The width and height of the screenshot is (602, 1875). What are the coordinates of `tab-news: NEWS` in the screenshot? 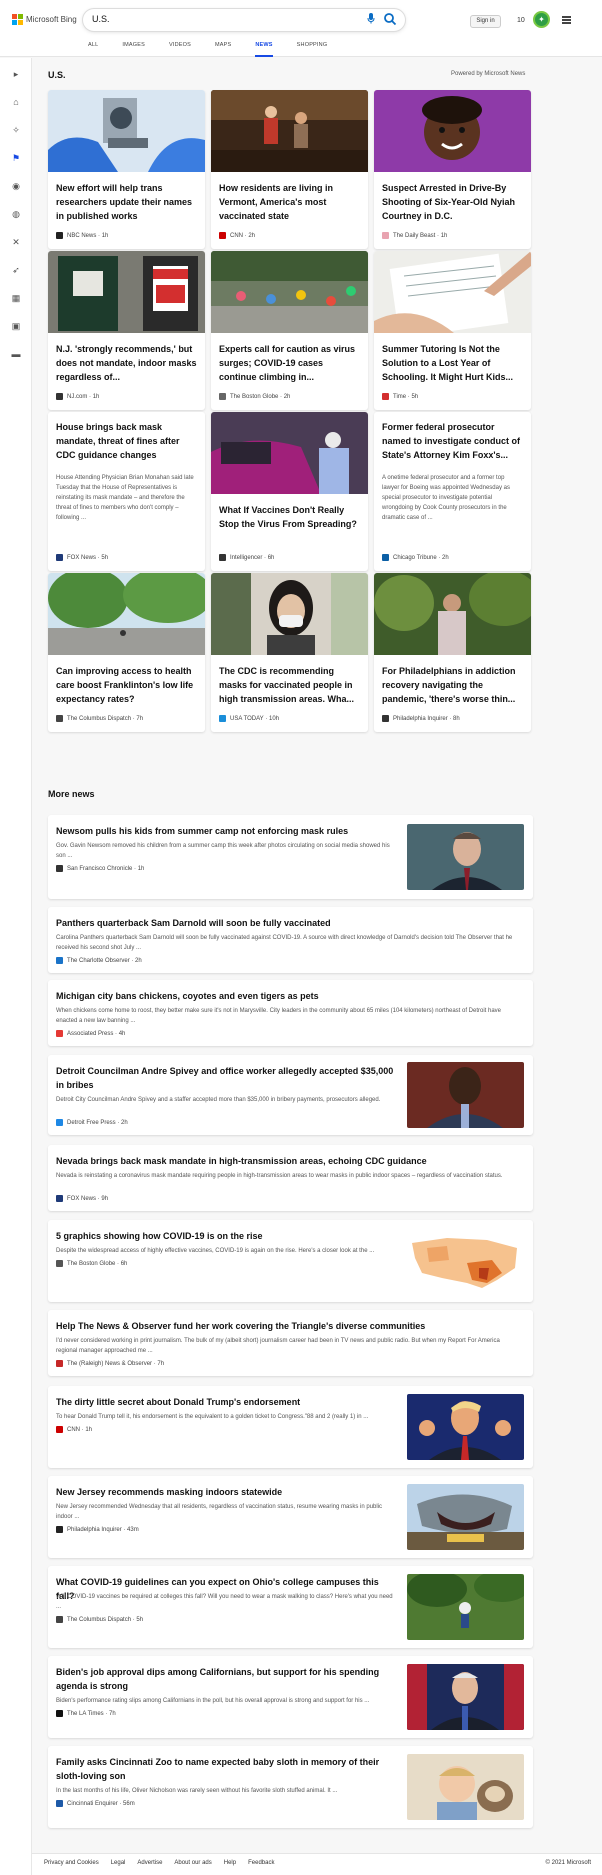 It's located at (264, 49).